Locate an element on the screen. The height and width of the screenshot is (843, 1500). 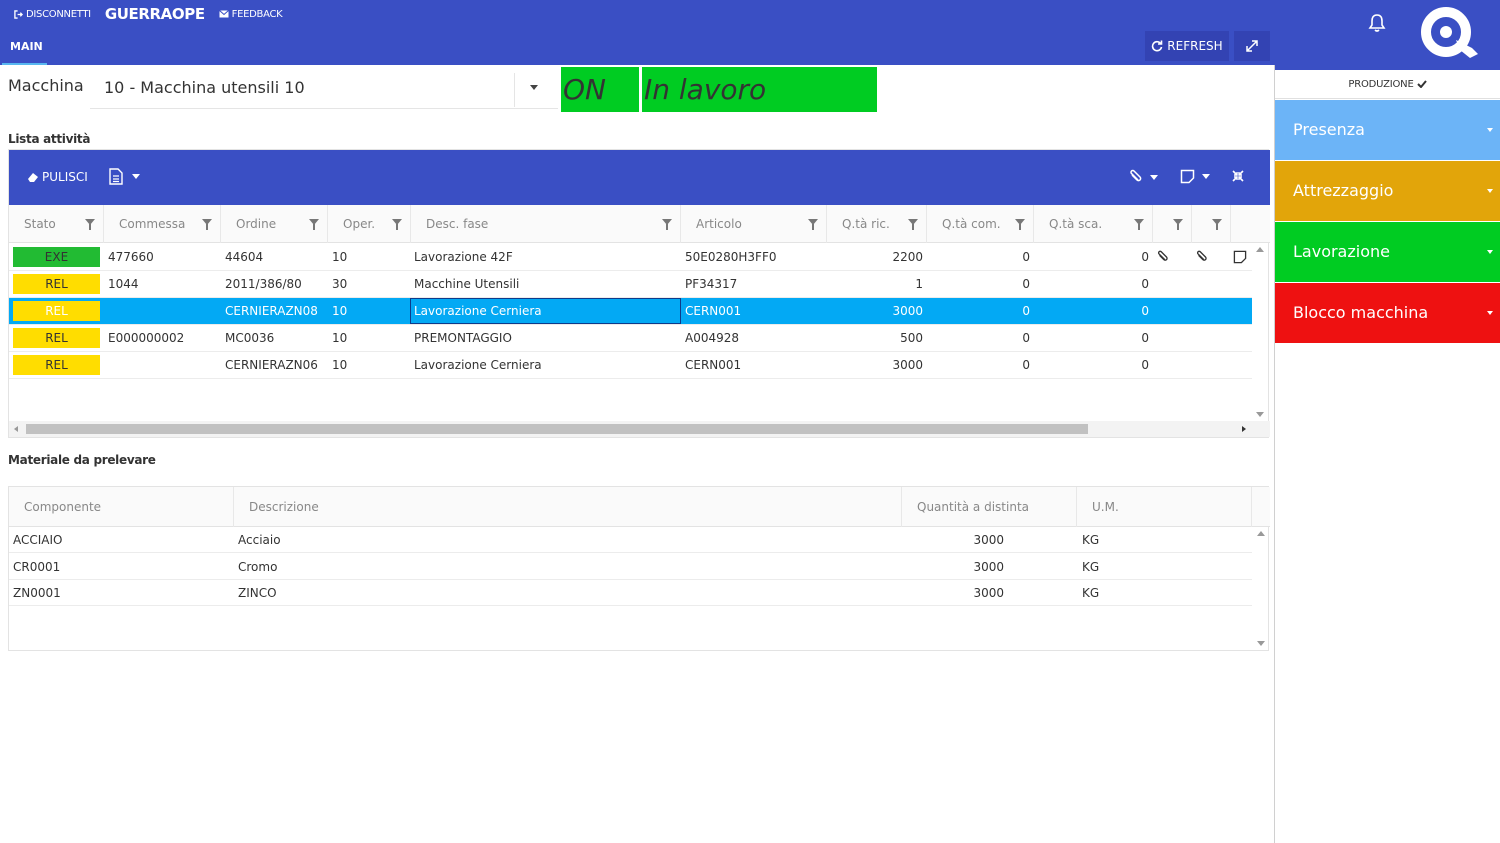
column-header-descrizione: Descrizione is located at coordinates (568, 507).